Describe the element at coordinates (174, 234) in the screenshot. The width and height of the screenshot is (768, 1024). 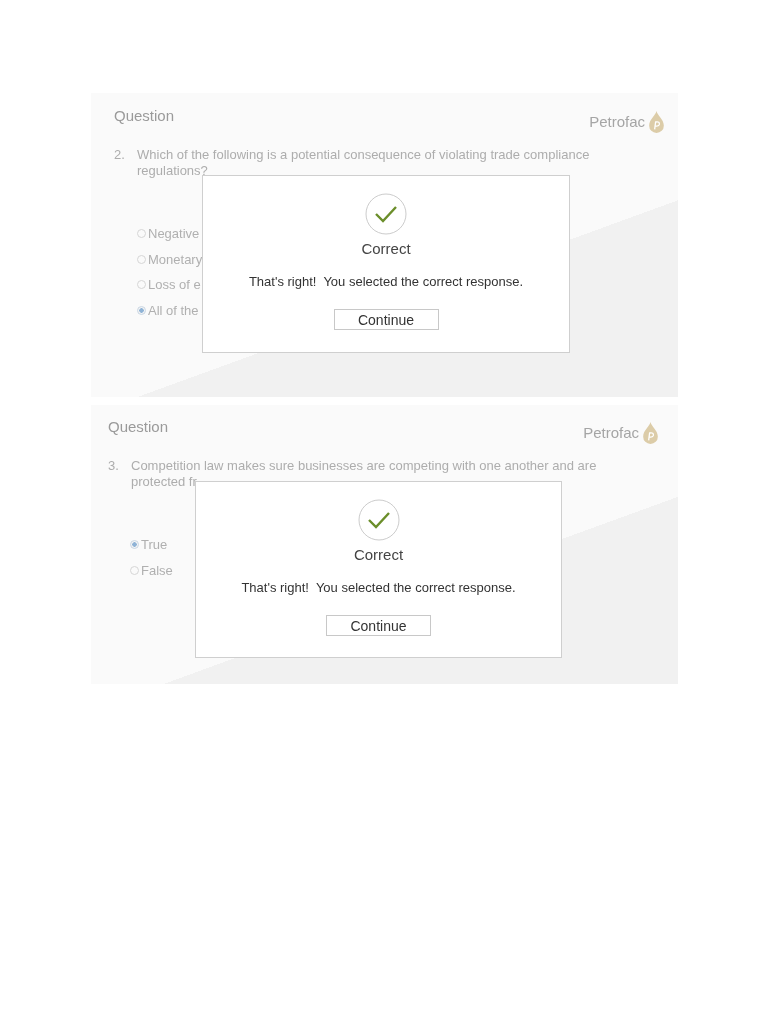
I see `option-label: Negative` at that location.